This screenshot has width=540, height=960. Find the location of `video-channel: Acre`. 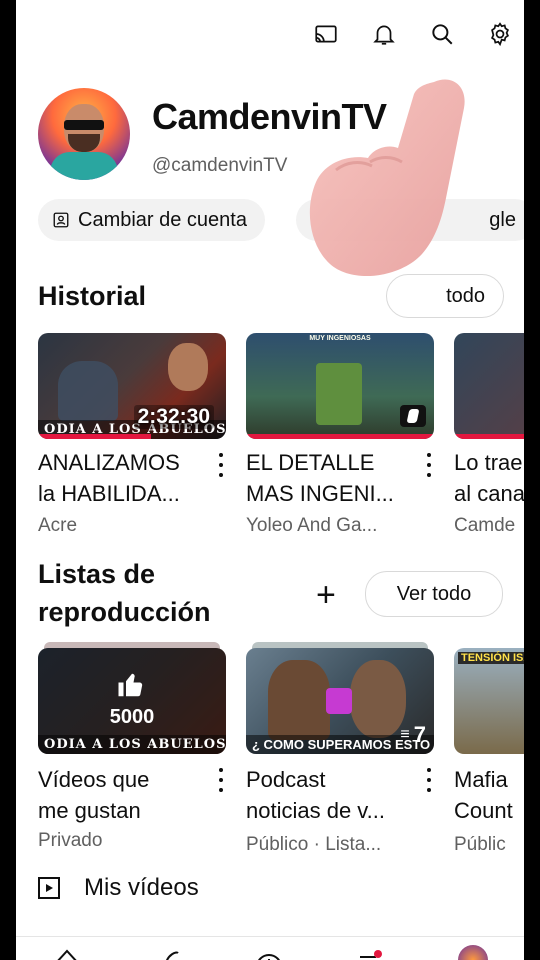

video-channel: Acre is located at coordinates (58, 525).